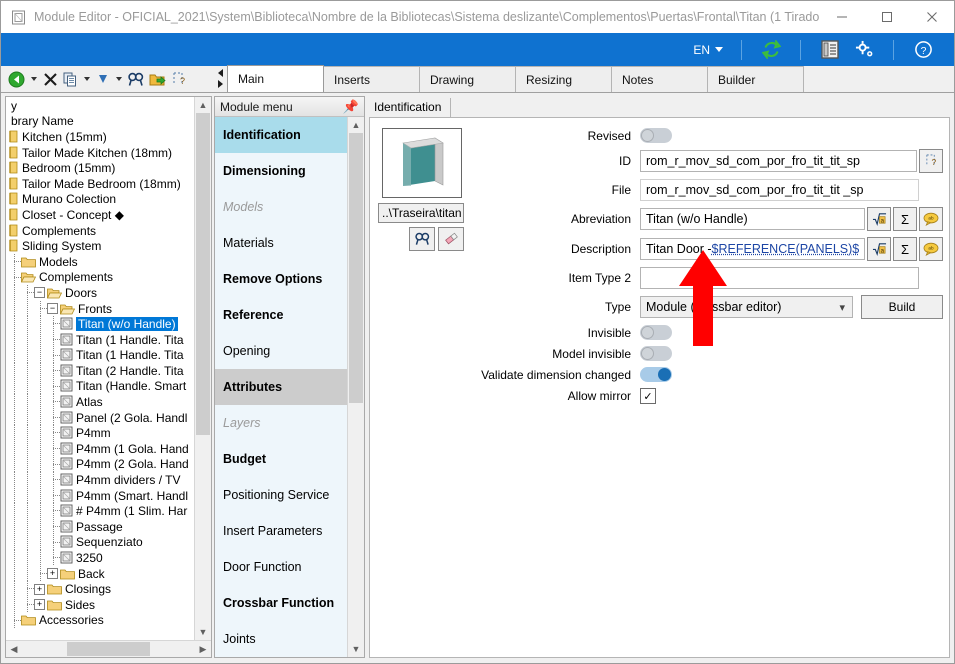  What do you see at coordinates (648, 396) in the screenshot?
I see `allow-mirror-checkbox: ✓` at bounding box center [648, 396].